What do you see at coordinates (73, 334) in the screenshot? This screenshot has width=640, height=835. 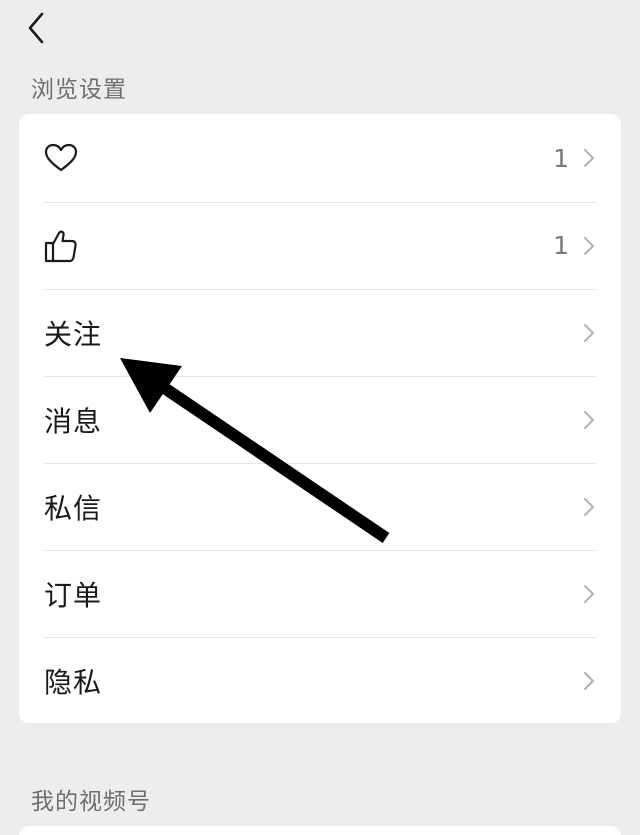 I see `follow-label: 关注` at bounding box center [73, 334].